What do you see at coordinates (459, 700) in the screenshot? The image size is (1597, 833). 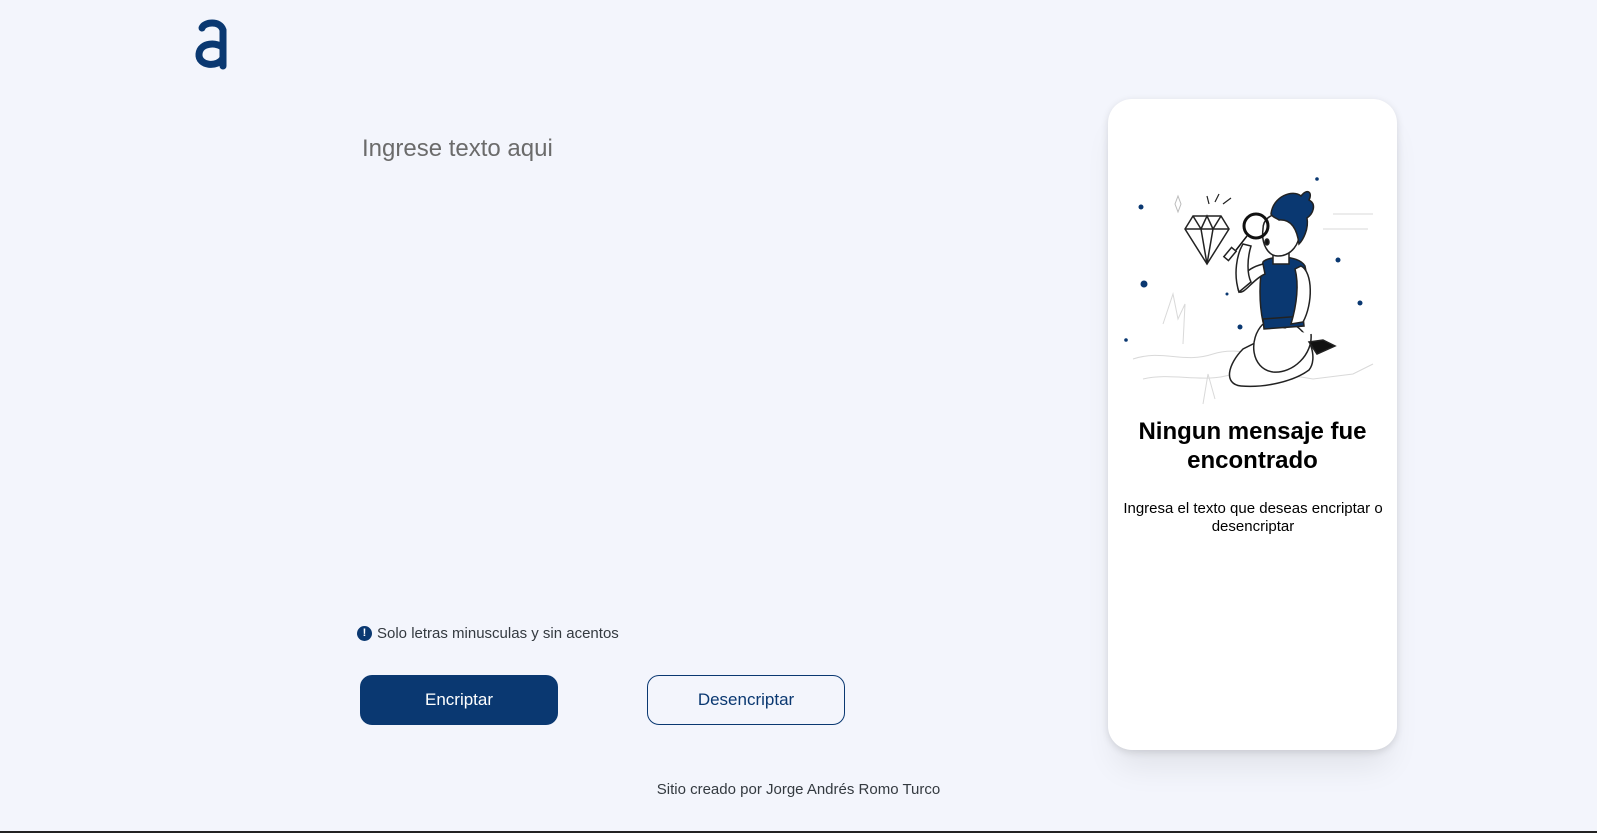 I see `encrypt-button: Encriptar` at bounding box center [459, 700].